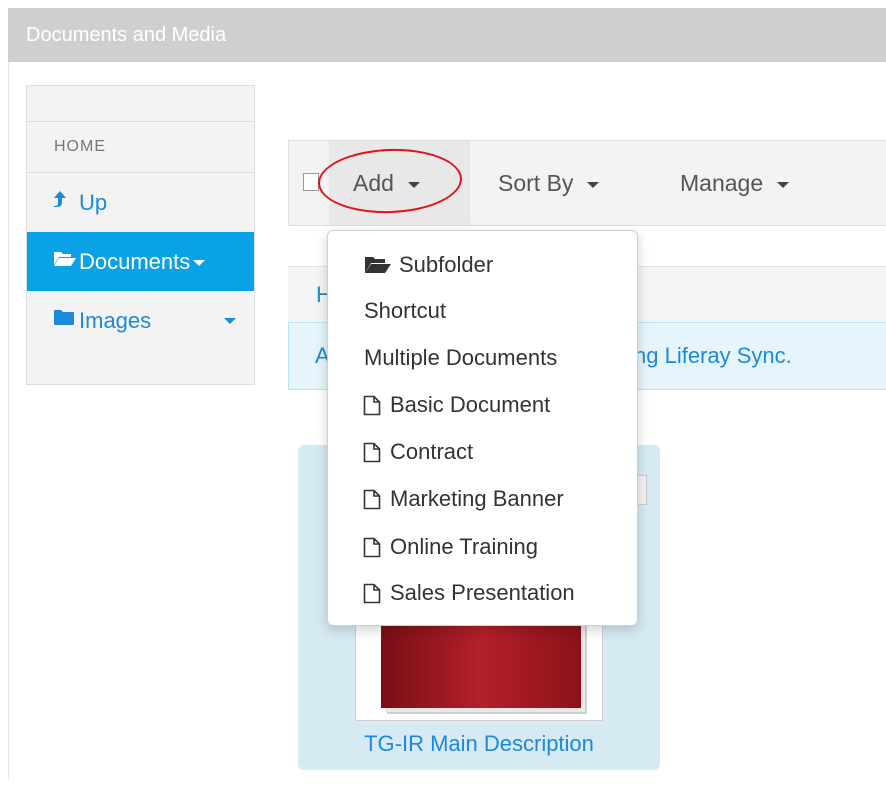 This screenshot has height=787, width=886. Describe the element at coordinates (66, 320) in the screenshot. I see `folder-icon` at that location.